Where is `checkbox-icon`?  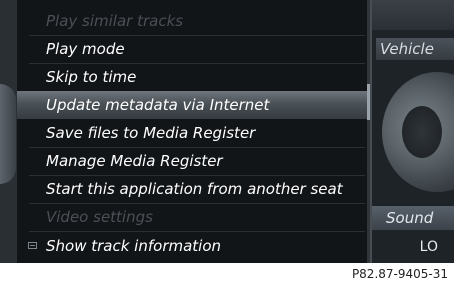
checkbox-icon is located at coordinates (32, 245).